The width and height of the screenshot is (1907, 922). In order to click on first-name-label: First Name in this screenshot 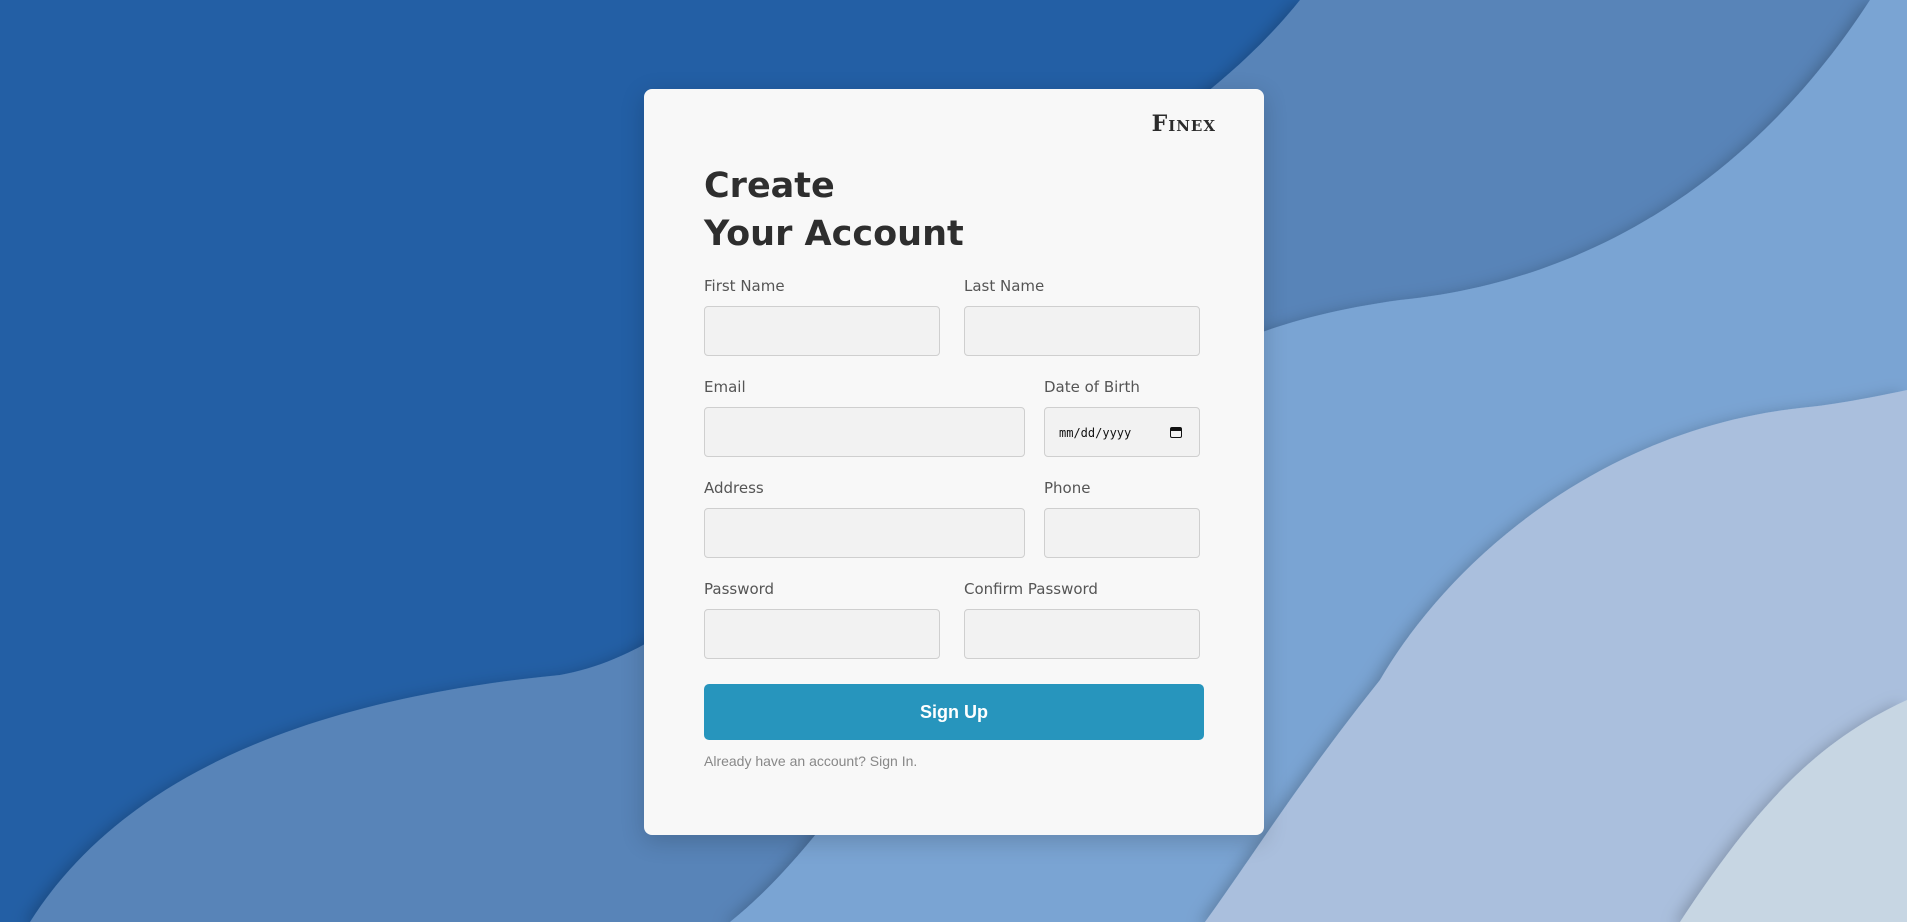, I will do `click(744, 286)`.